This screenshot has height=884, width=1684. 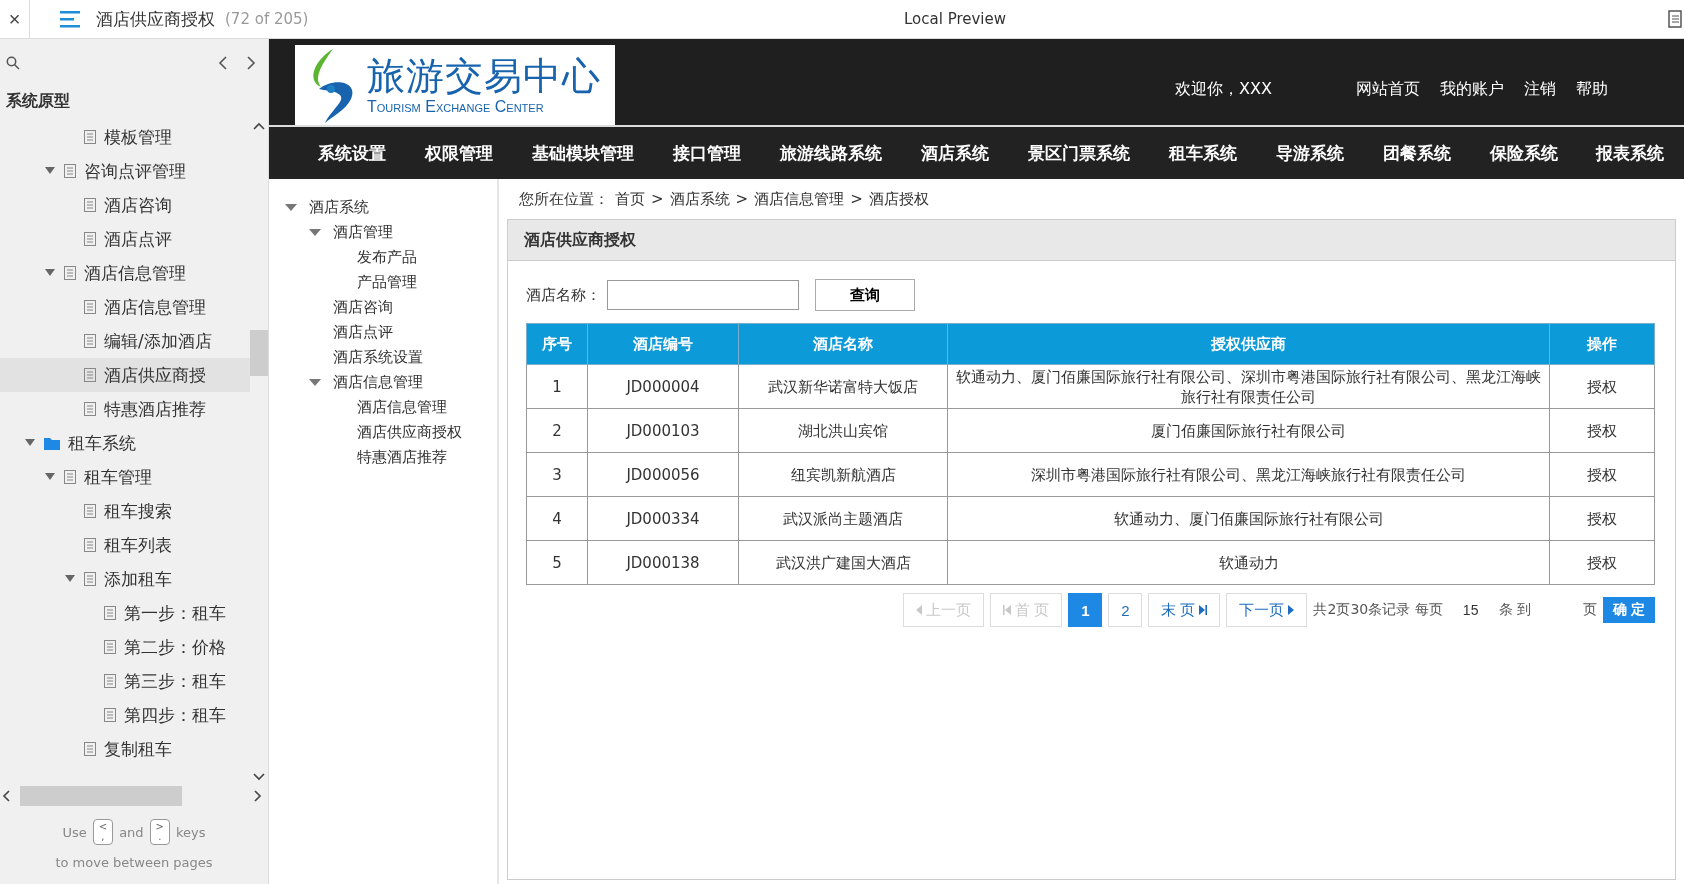 What do you see at coordinates (125, 579) in the screenshot?
I see `tree-item: 添加租车` at bounding box center [125, 579].